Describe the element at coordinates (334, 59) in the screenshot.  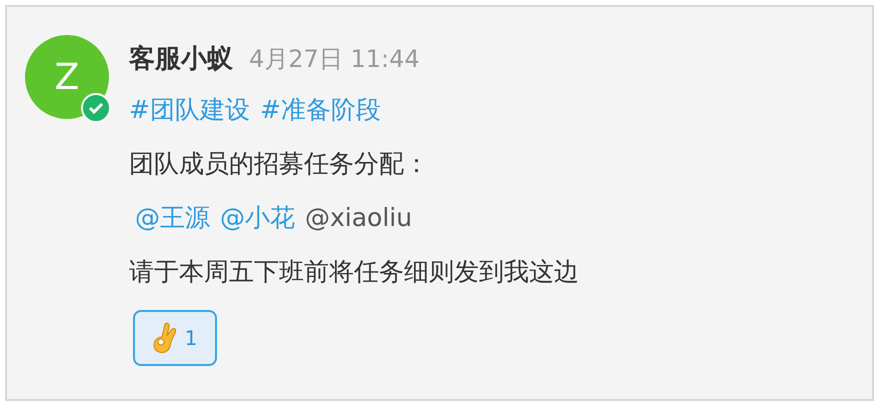
I see `message-time: 4月27日 11:44` at that location.